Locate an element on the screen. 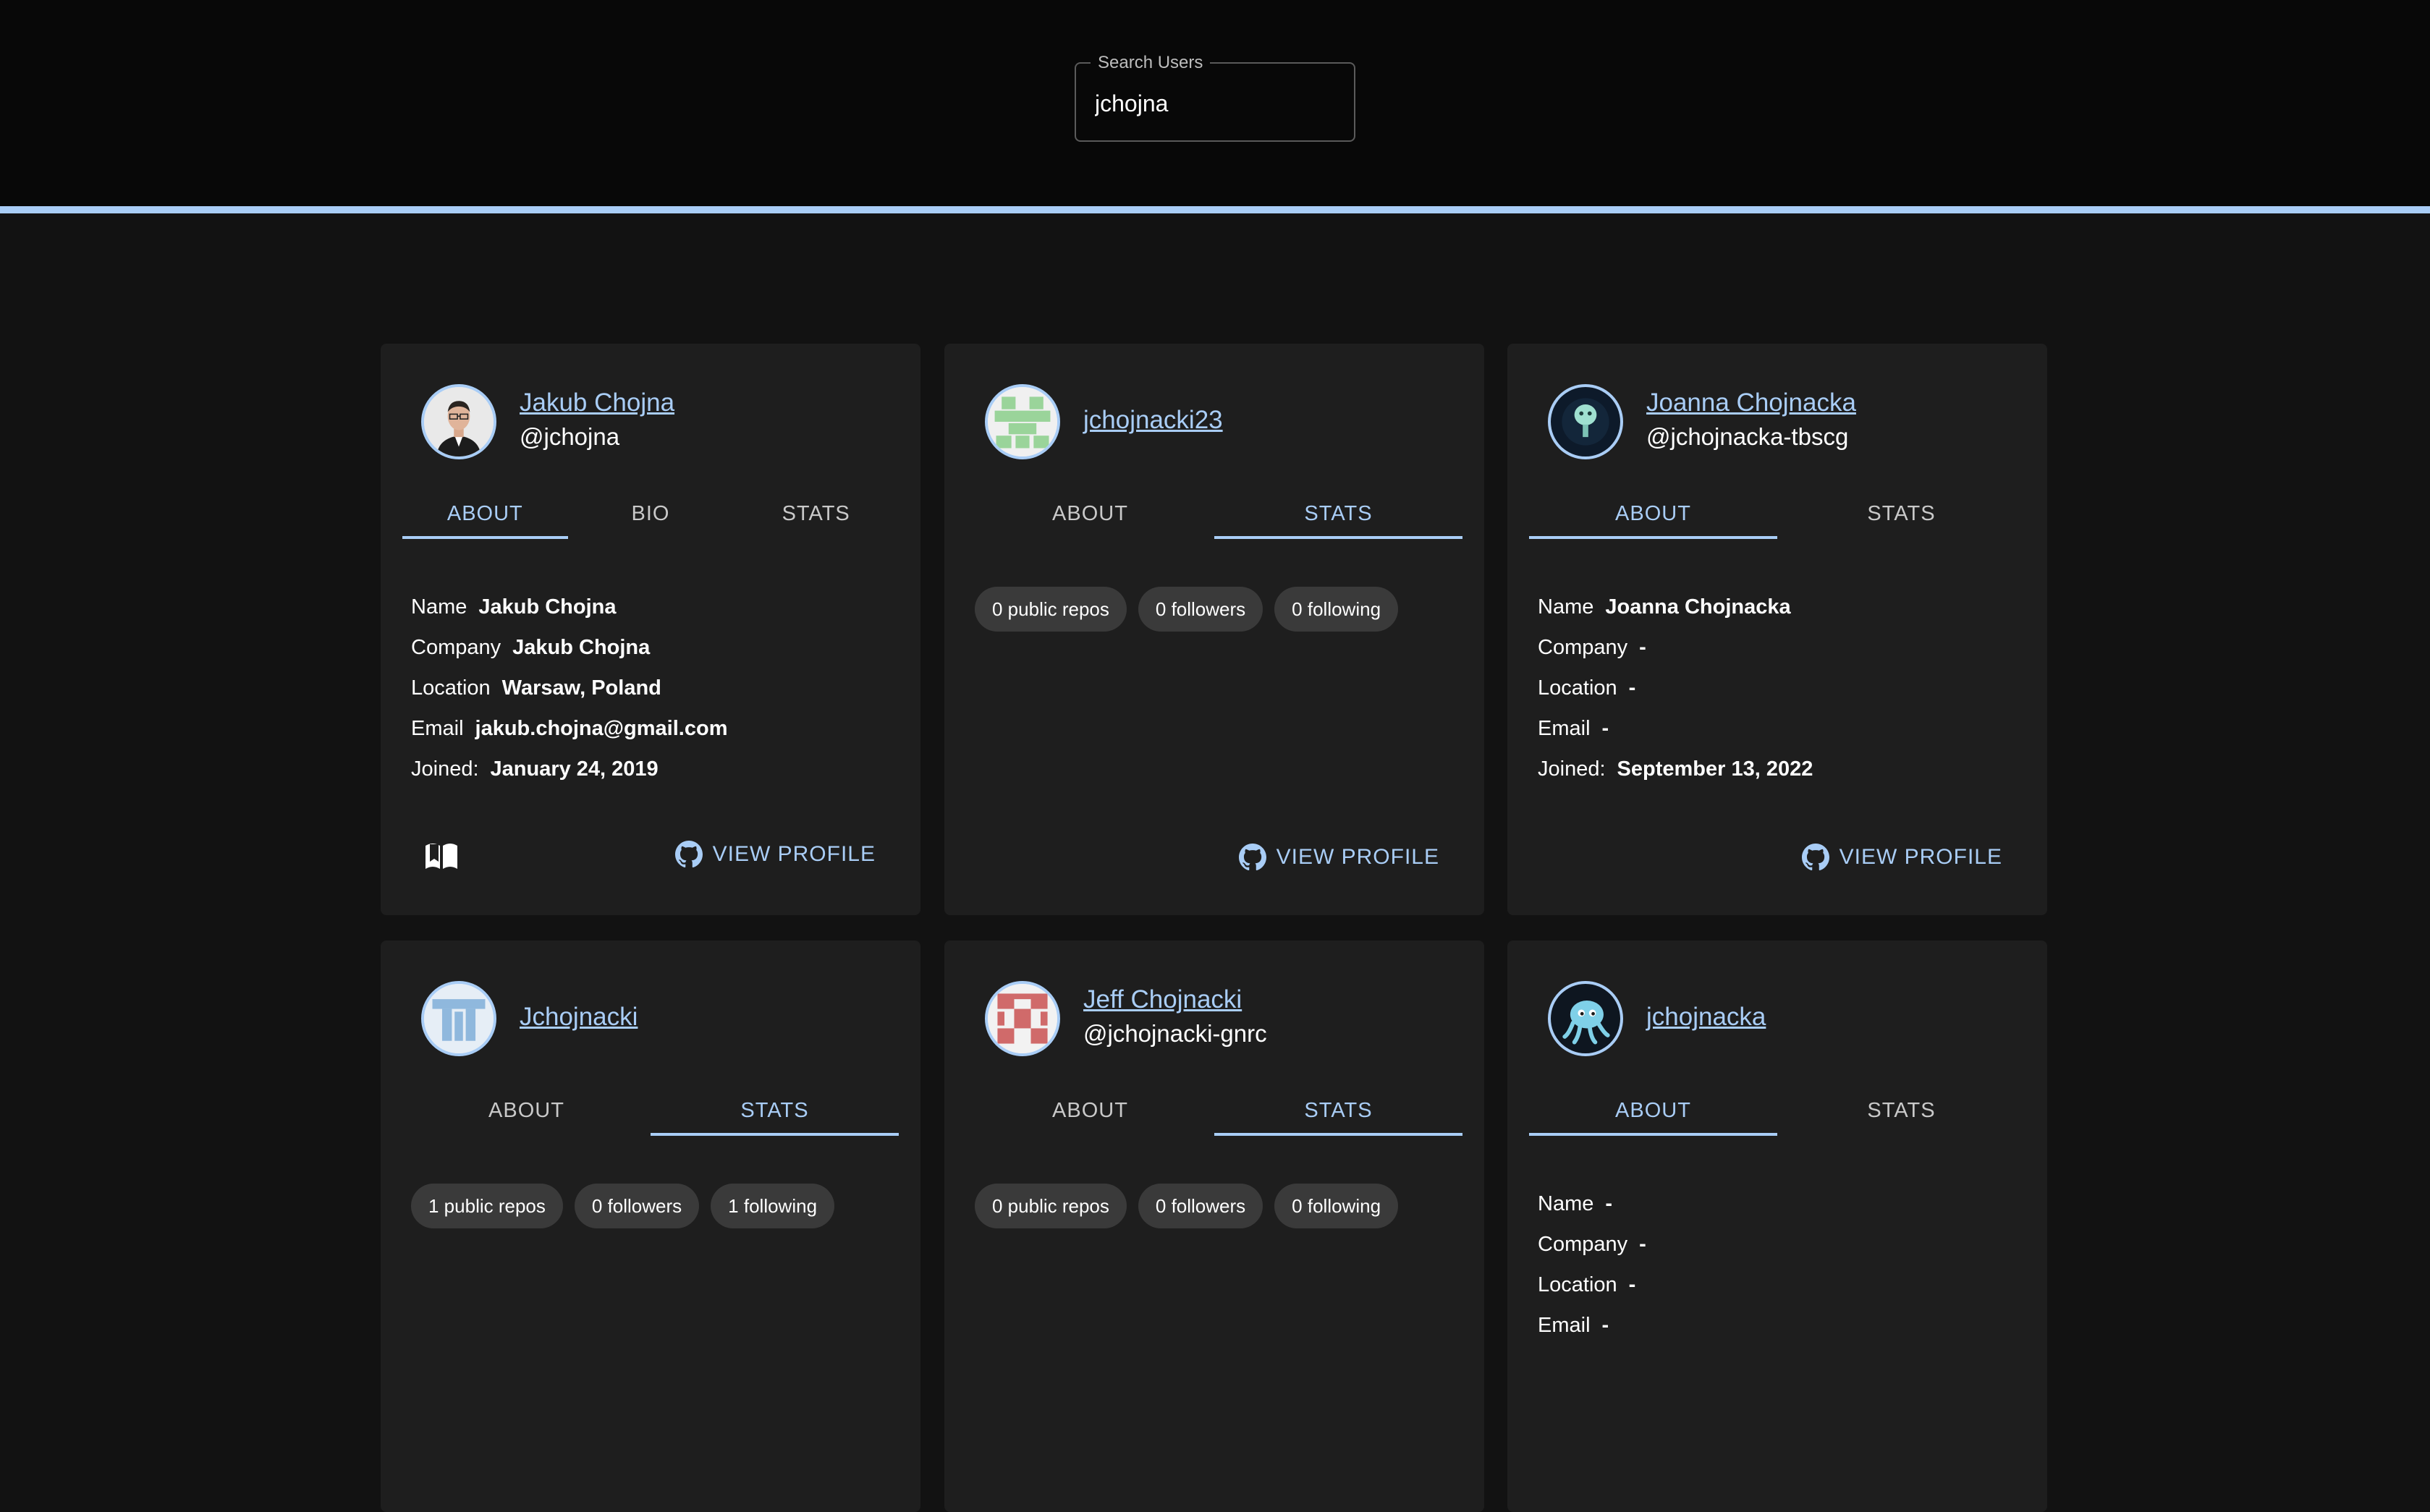 This screenshot has width=2430, height=1512. tab-bio: BIO is located at coordinates (651, 517).